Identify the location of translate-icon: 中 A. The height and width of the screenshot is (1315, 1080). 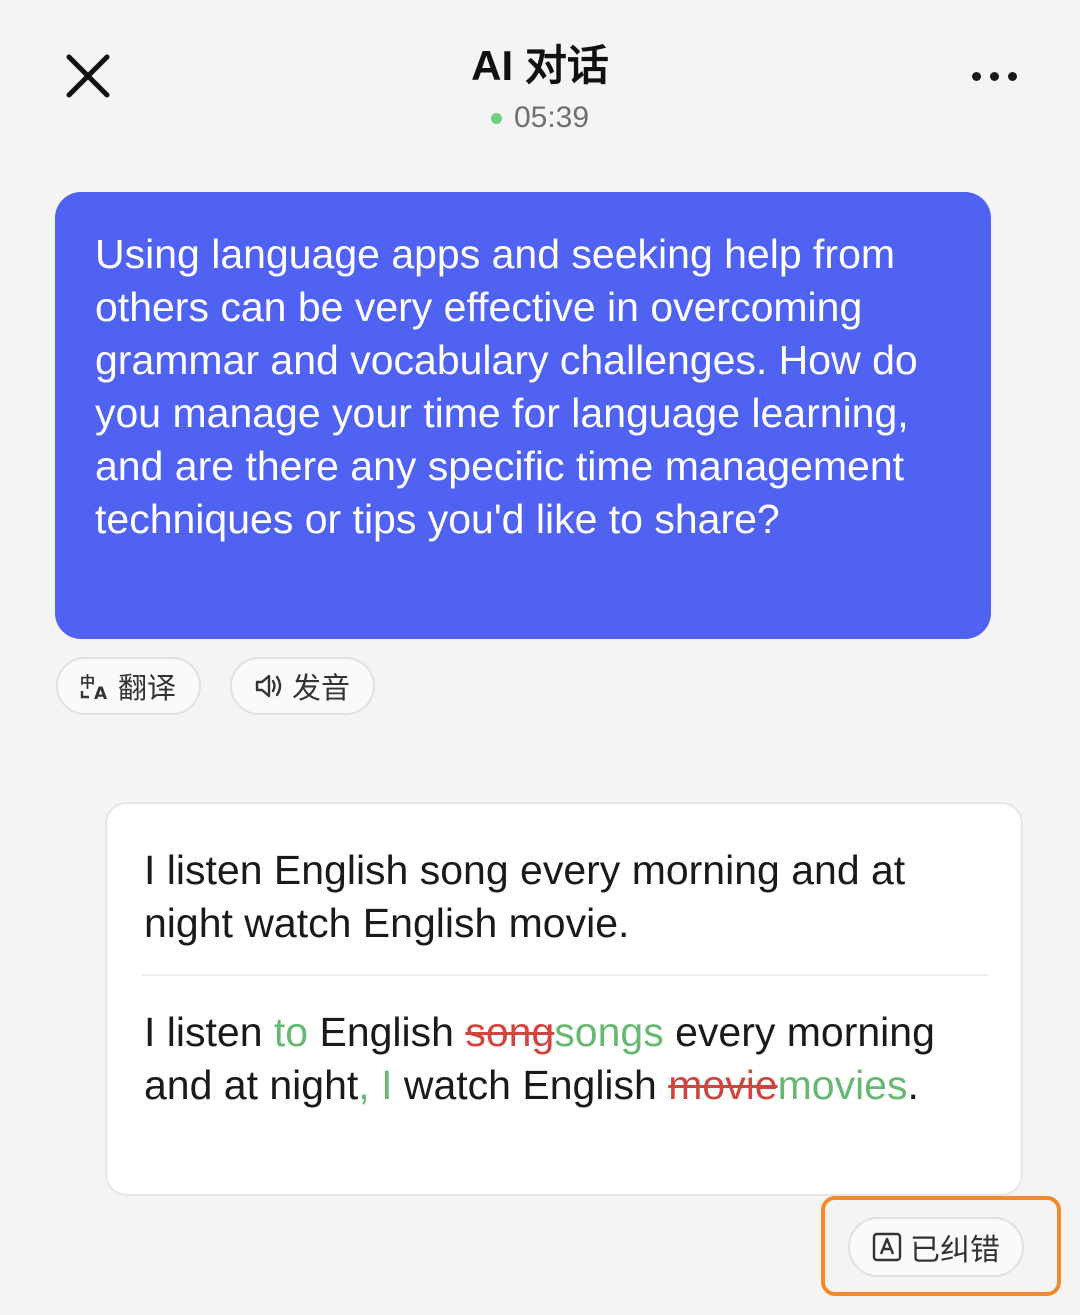
(96, 686).